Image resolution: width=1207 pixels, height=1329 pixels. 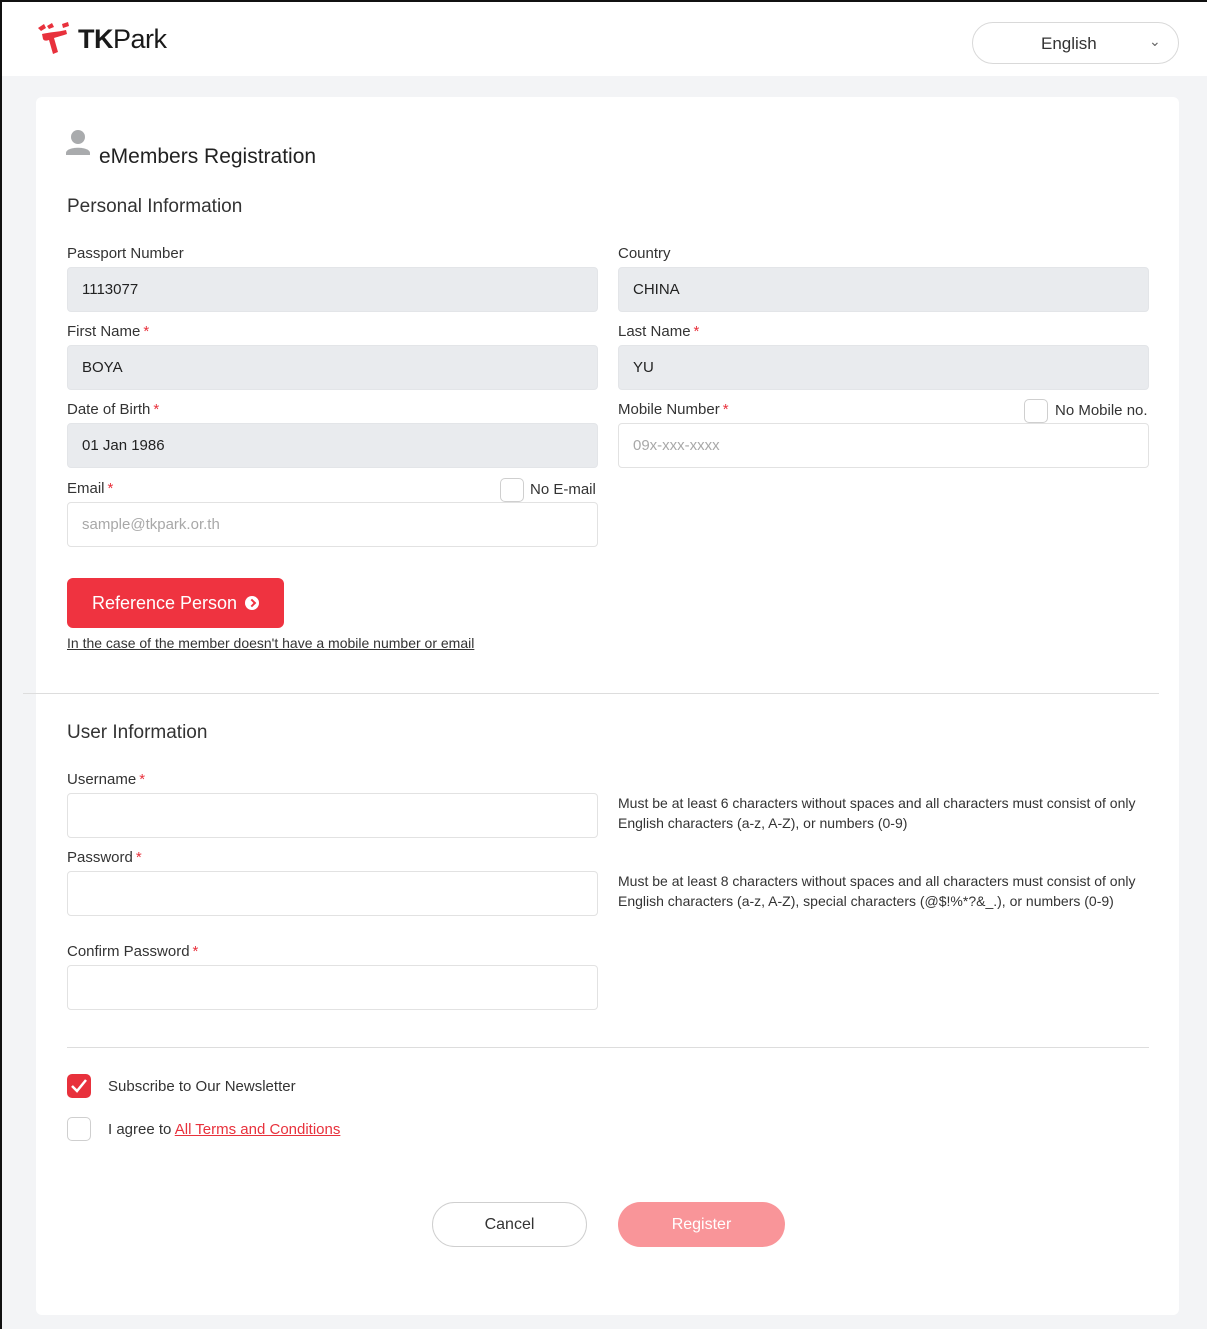 I want to click on mobile-label: Mobile Number *, so click(x=673, y=409).